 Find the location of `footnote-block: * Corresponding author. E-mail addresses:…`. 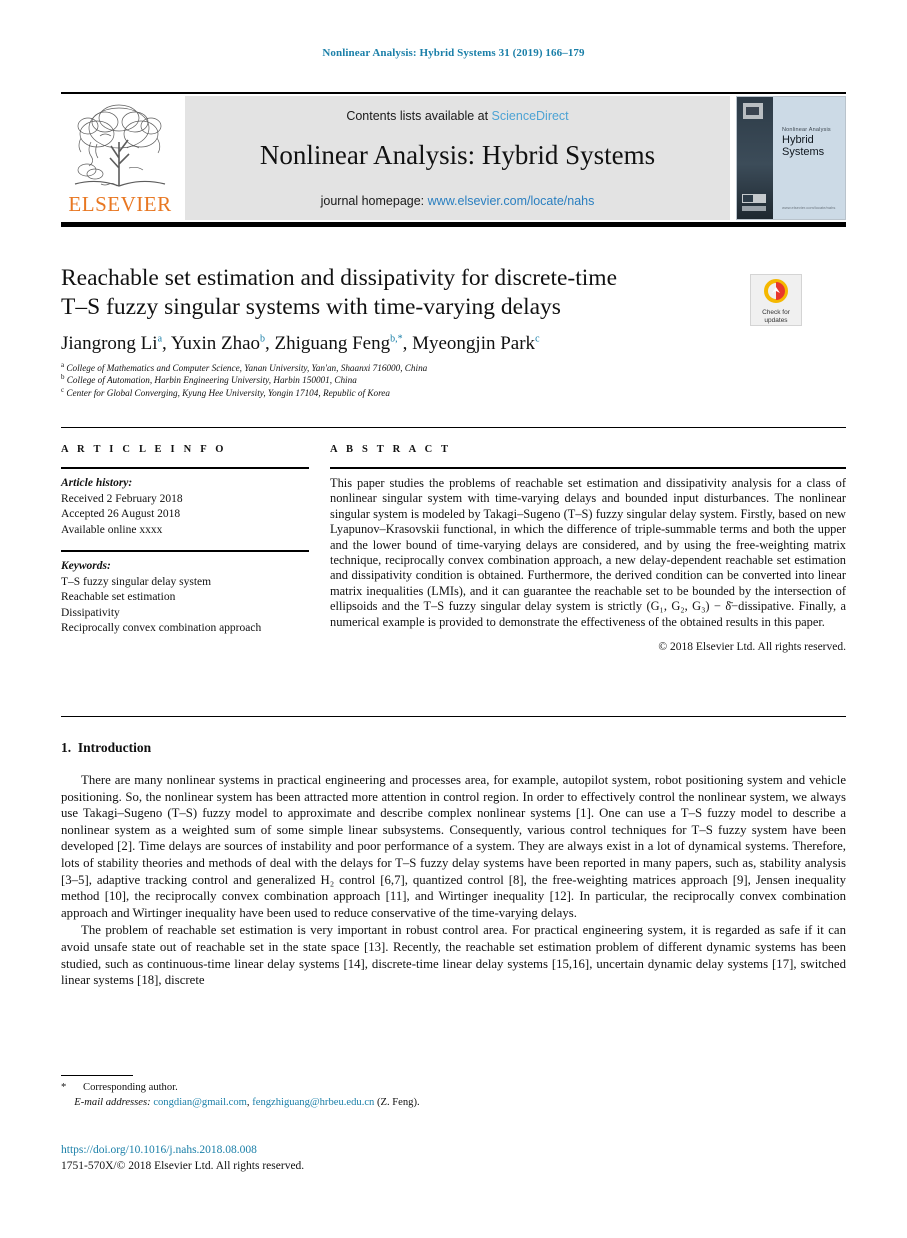

footnote-block: * Corresponding author. E-mail addresses:… is located at coordinates (361, 1095).